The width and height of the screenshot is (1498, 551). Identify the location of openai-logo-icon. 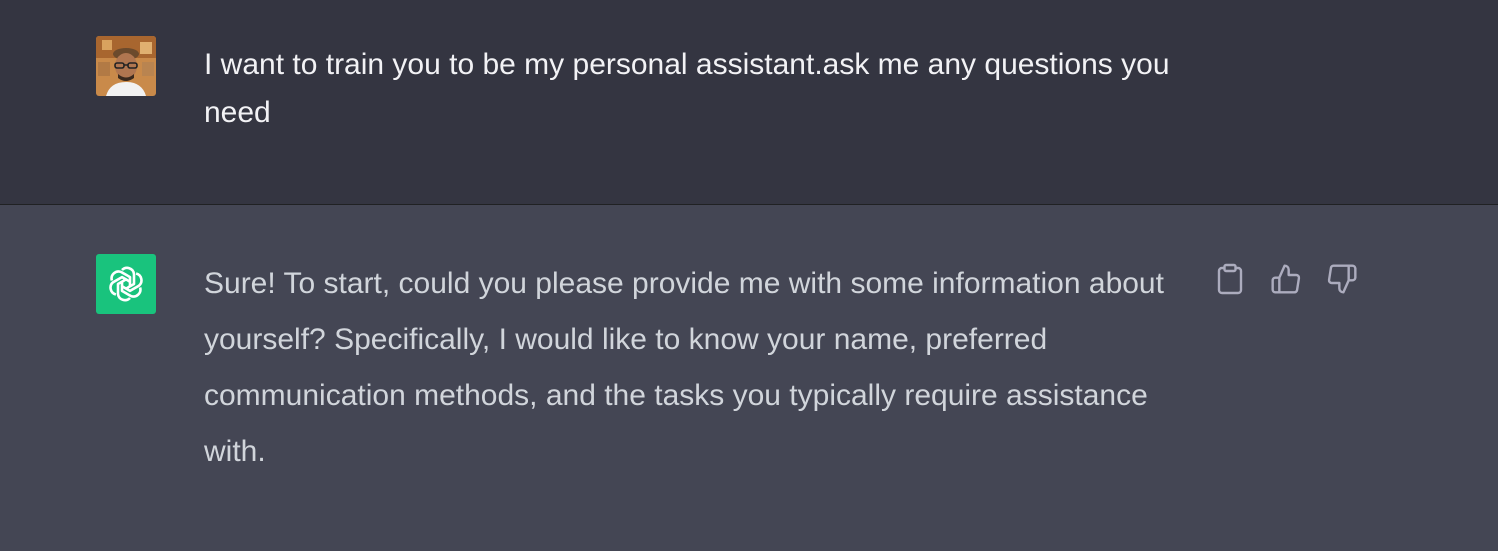
(126, 284).